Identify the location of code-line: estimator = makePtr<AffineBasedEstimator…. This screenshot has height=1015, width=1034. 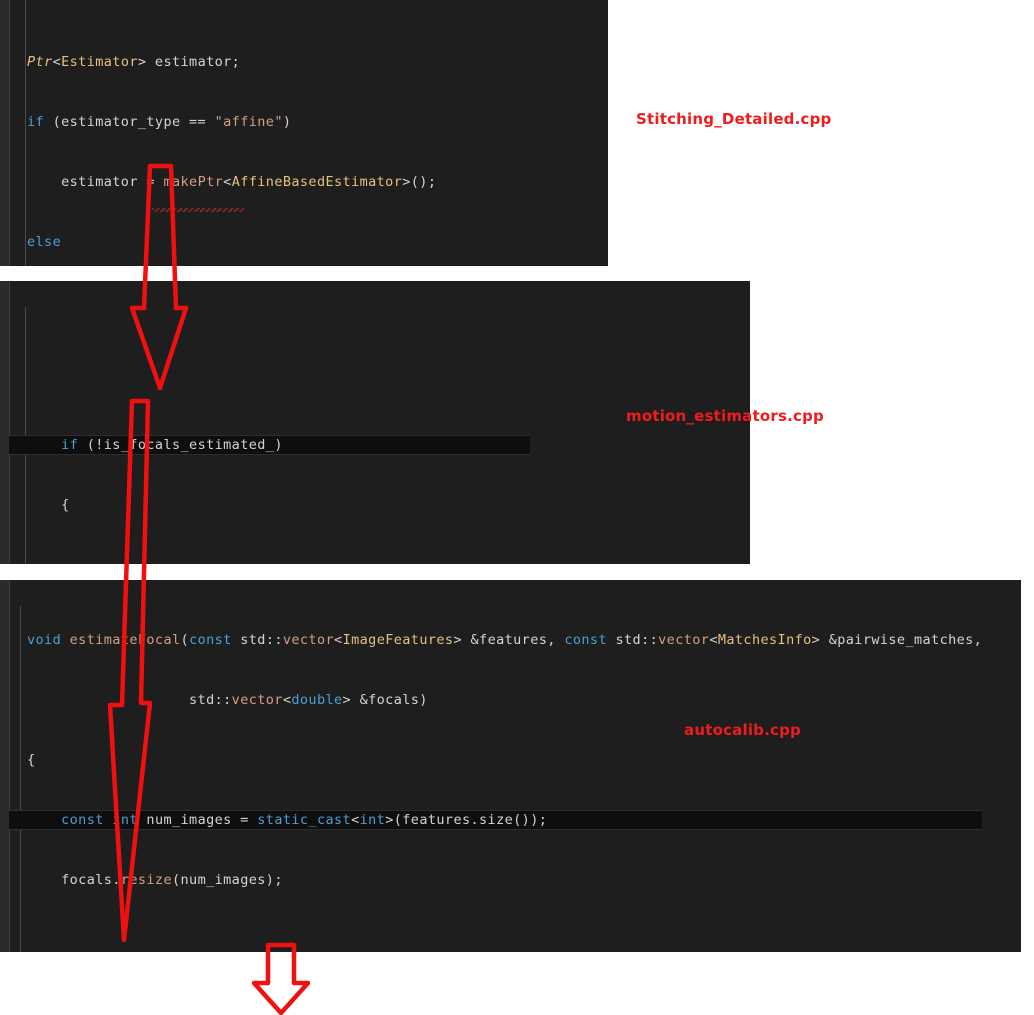
(232, 182).